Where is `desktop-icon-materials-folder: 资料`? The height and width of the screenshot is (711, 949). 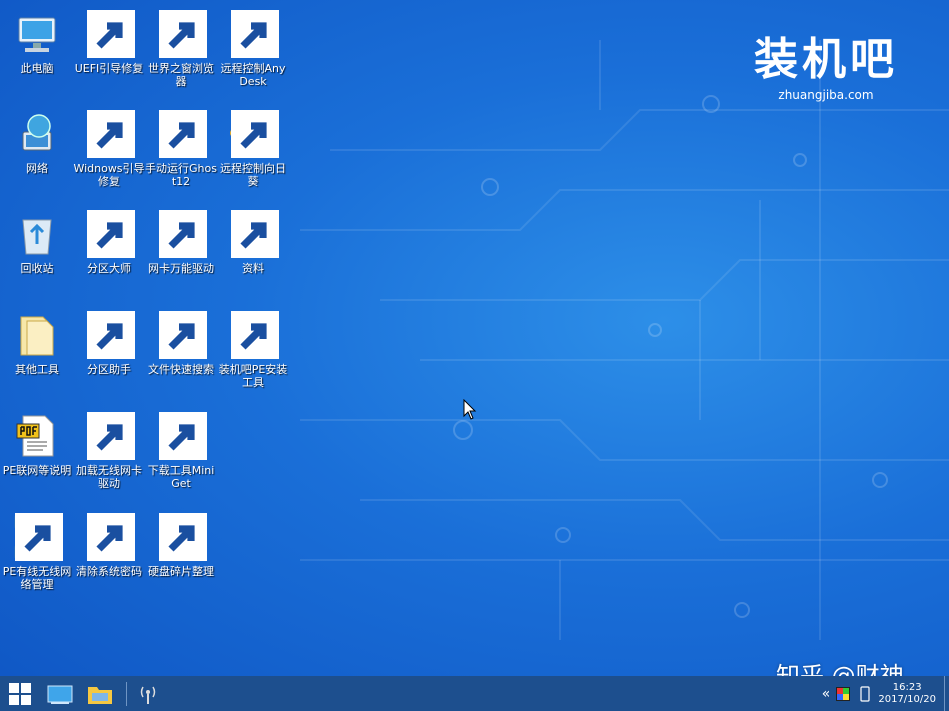 desktop-icon-materials-folder: 资料 is located at coordinates (253, 252).